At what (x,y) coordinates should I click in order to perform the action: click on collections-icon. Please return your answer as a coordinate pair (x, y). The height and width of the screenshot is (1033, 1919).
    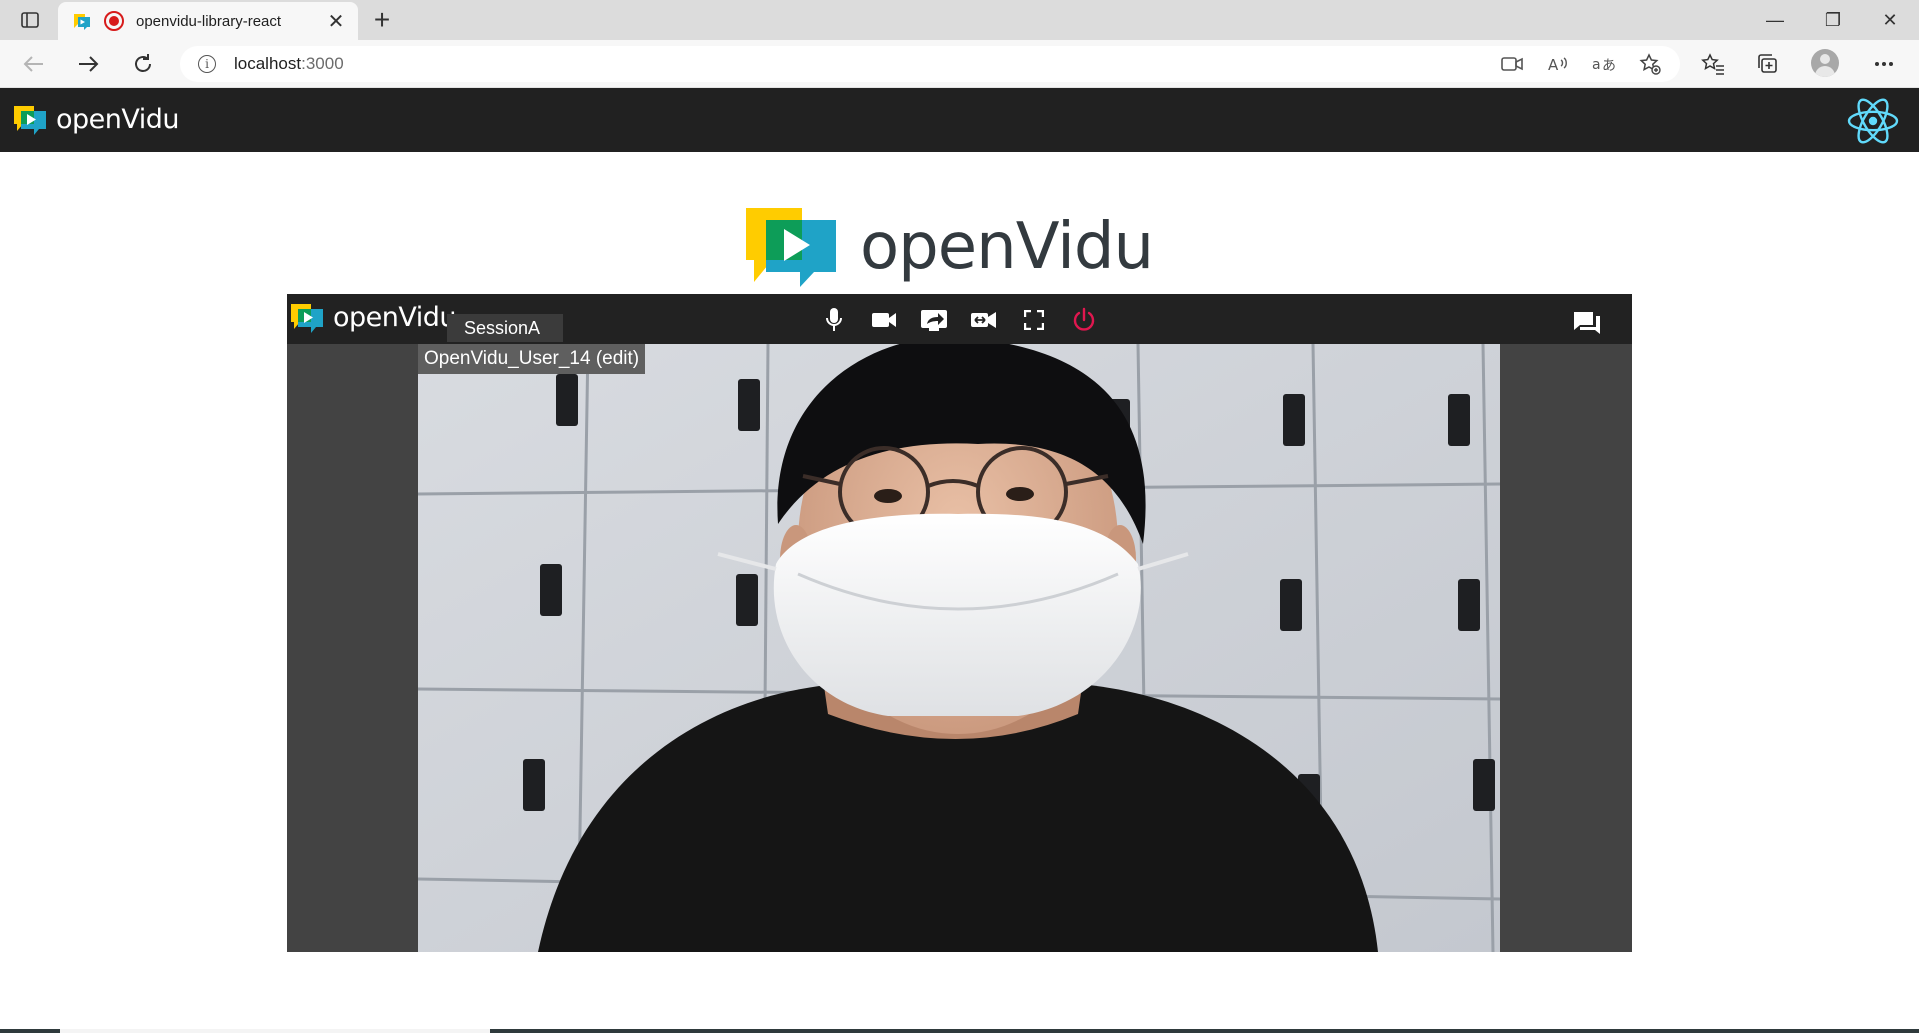
    Looking at the image, I should click on (1768, 64).